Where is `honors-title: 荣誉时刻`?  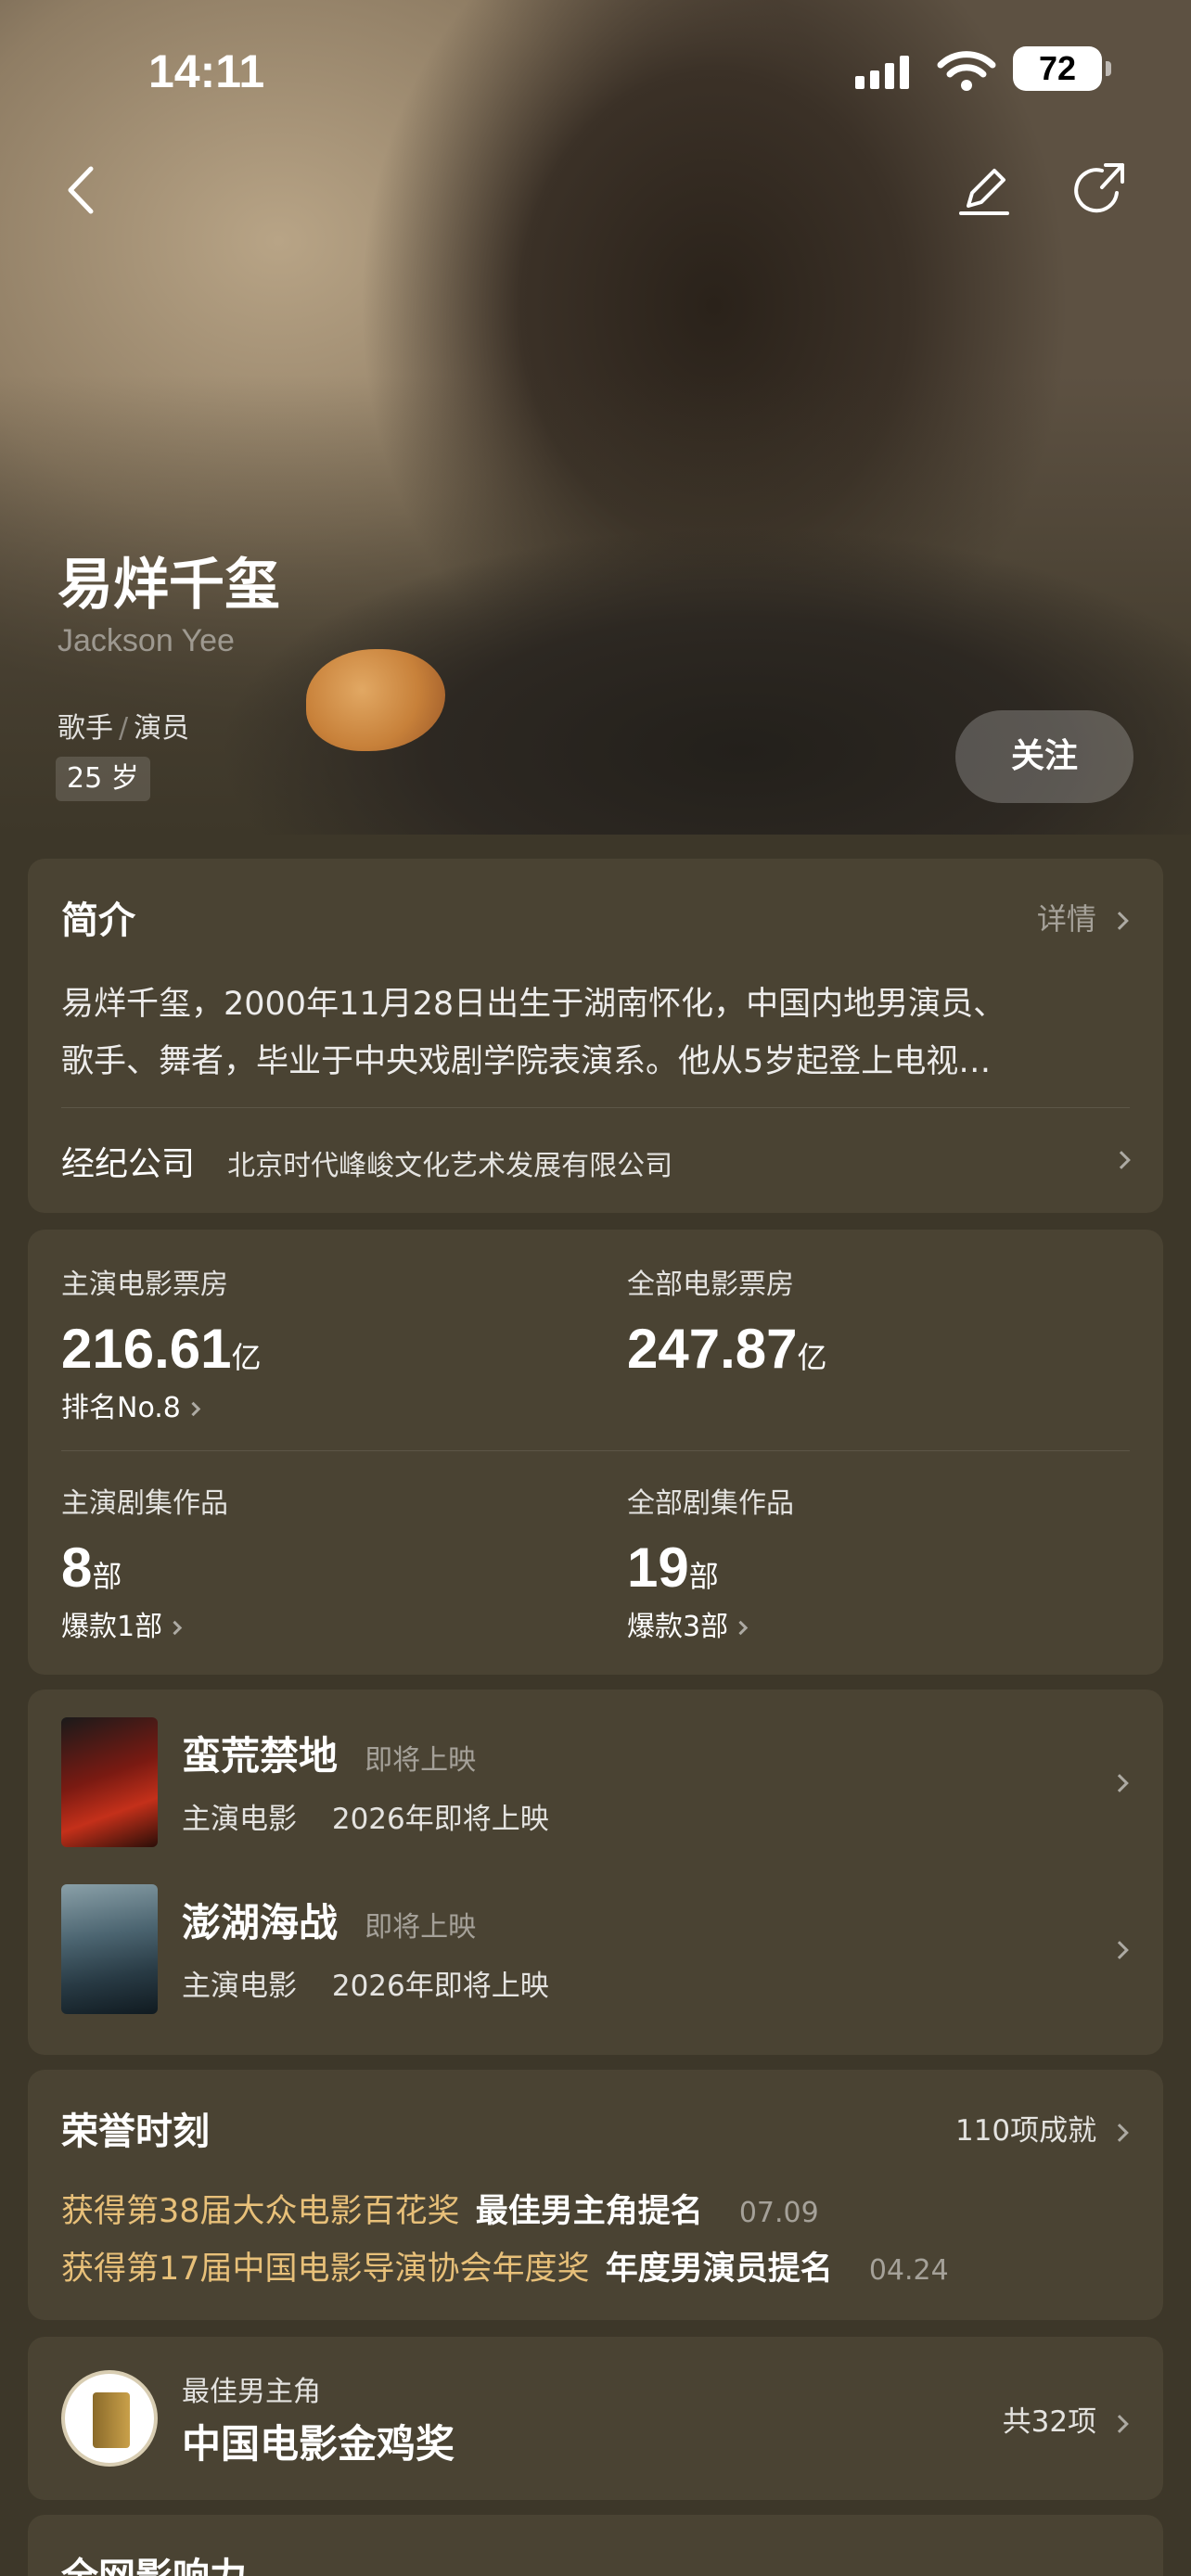
honors-title: 荣誉时刻 is located at coordinates (135, 2132).